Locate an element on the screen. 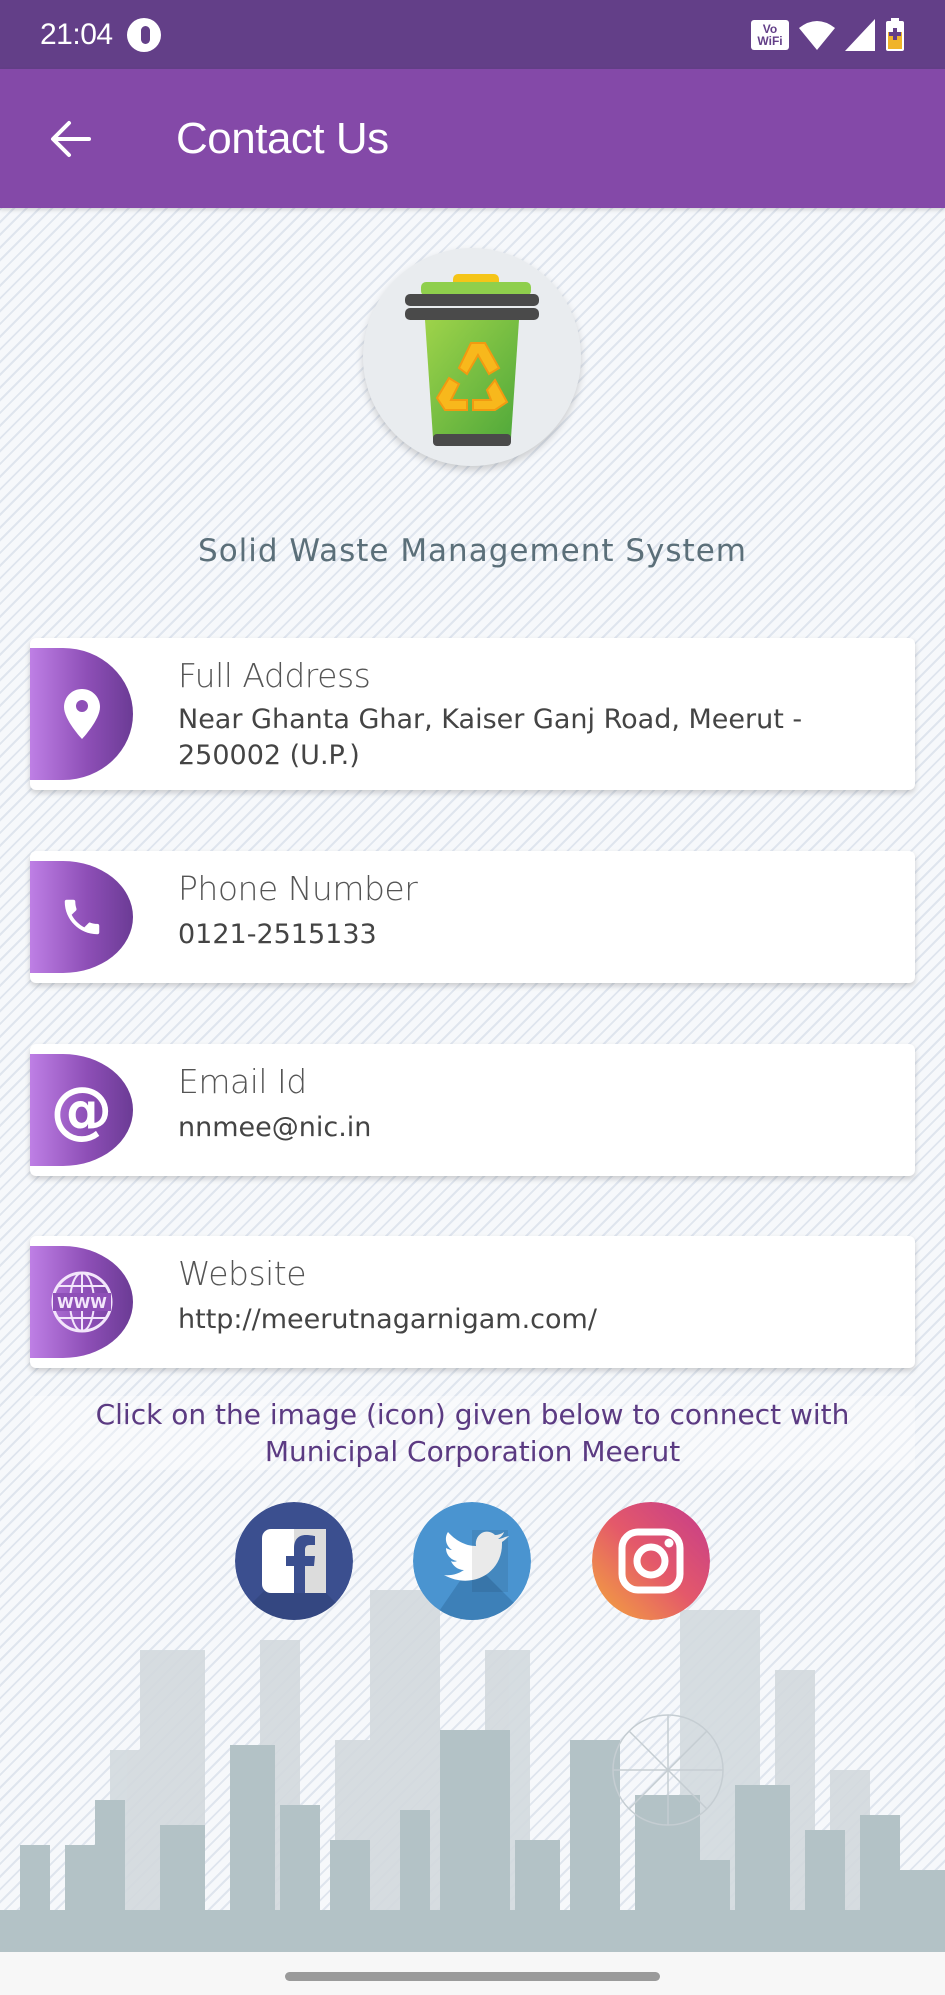 This screenshot has width=945, height=1995. instagram-button is located at coordinates (651, 1561).